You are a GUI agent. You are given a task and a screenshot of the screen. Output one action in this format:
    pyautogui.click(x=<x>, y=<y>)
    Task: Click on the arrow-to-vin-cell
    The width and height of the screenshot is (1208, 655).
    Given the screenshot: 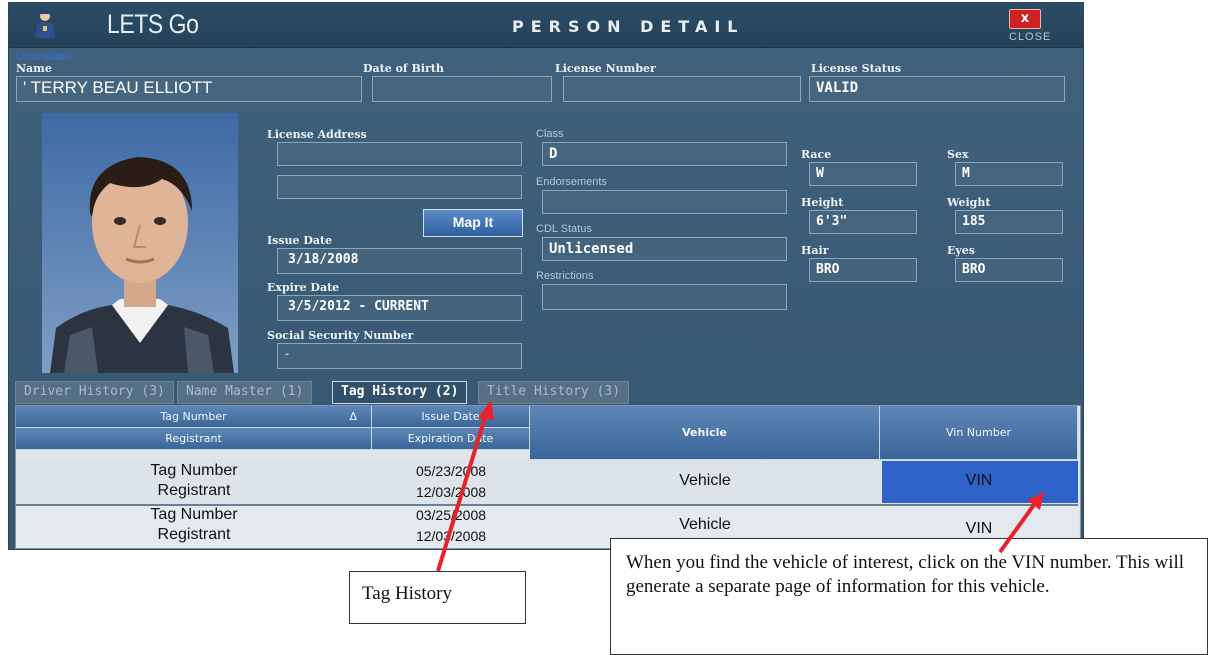 What is the action you would take?
    pyautogui.click(x=1021, y=523)
    